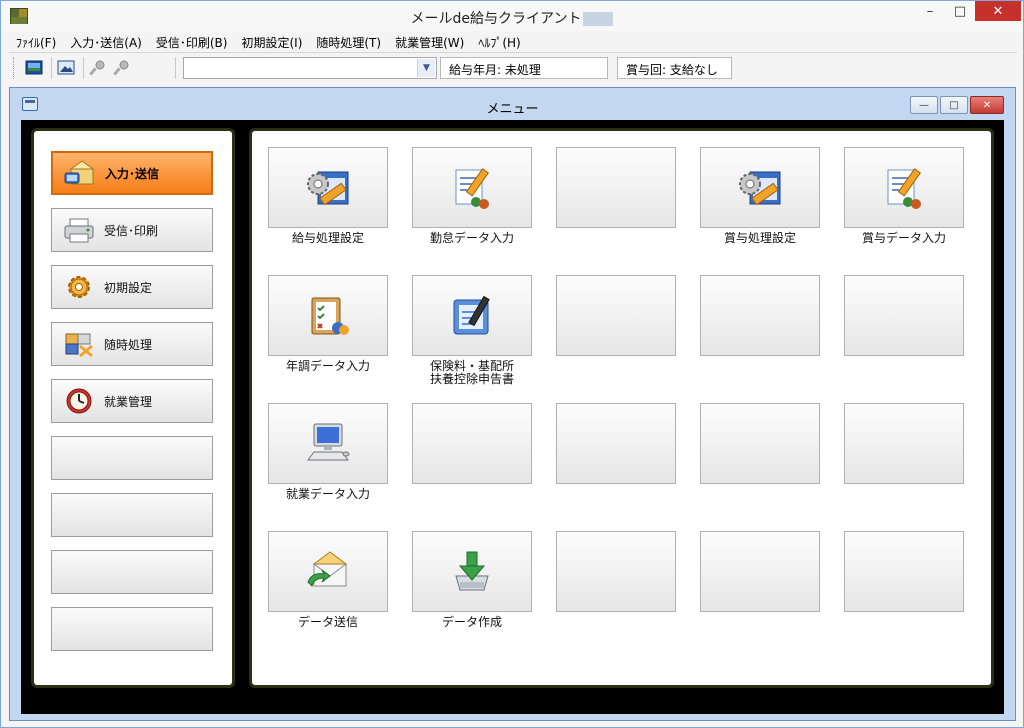 The height and width of the screenshot is (728, 1024). I want to click on menu-work-management: 就業管理(W), so click(429, 42).